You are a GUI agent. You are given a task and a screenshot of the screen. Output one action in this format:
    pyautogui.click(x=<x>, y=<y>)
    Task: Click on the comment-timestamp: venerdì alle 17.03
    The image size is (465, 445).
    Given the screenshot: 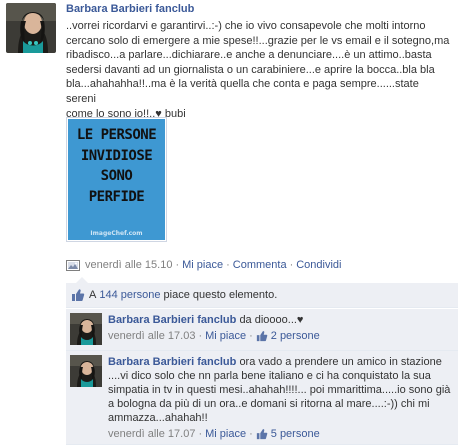 What is the action you would take?
    pyautogui.click(x=151, y=336)
    